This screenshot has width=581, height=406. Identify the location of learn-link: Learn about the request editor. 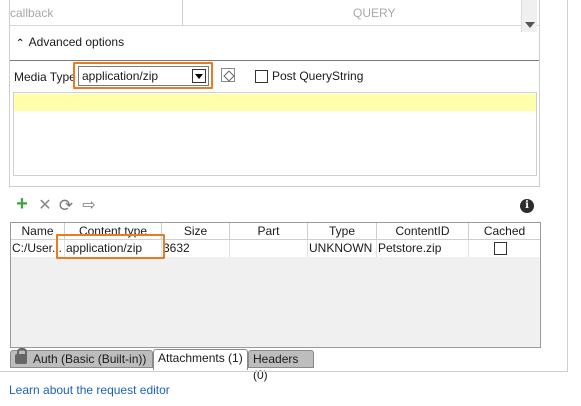
(89, 390).